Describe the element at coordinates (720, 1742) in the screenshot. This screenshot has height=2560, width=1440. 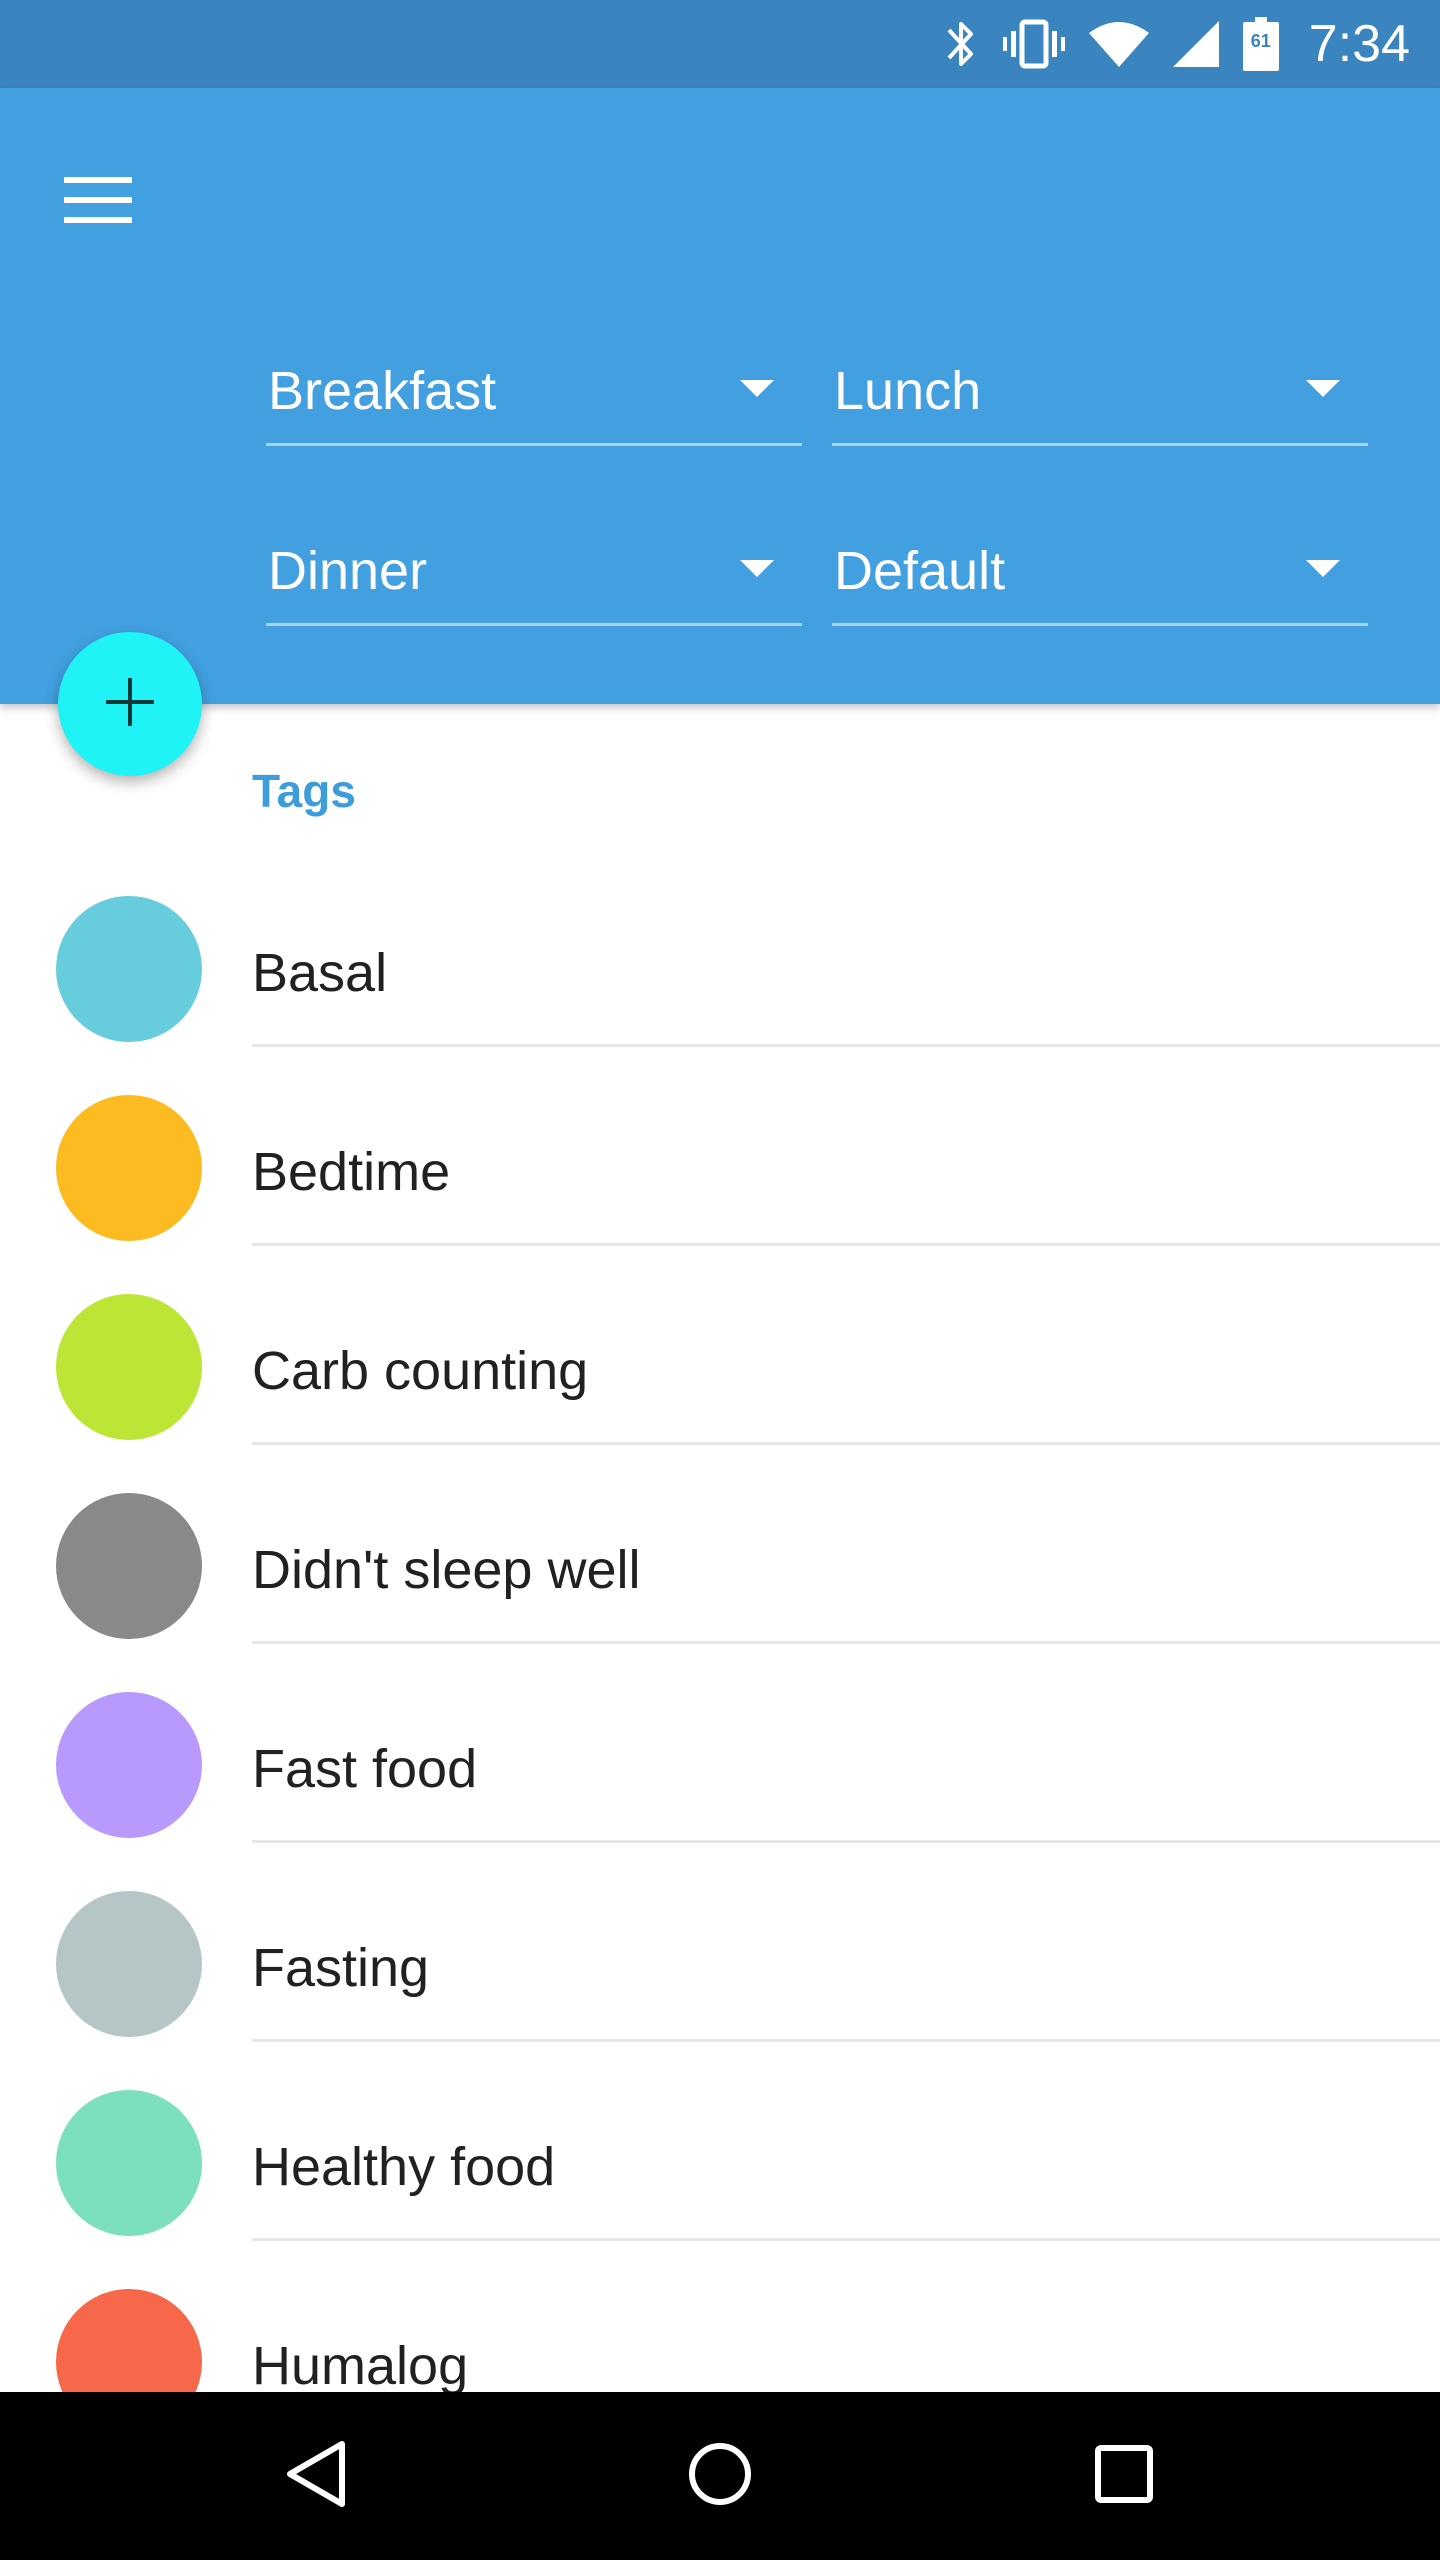
I see `tag-row-fast-food: Fast food` at that location.